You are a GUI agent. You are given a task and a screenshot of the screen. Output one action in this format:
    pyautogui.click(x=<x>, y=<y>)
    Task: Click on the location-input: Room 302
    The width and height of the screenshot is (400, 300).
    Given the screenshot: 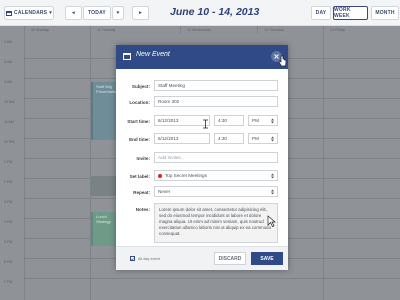 What is the action you would take?
    pyautogui.click(x=216, y=101)
    